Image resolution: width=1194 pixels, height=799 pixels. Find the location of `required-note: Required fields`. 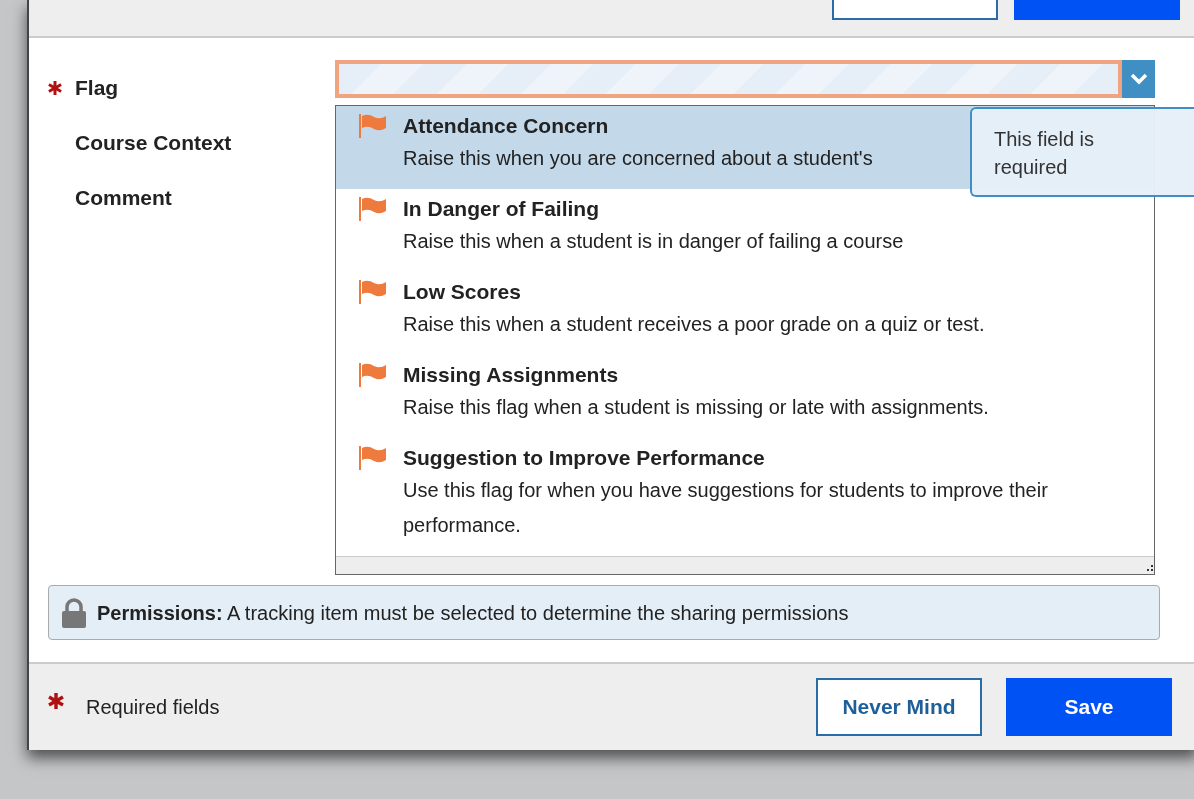

required-note: Required fields is located at coordinates (153, 707).